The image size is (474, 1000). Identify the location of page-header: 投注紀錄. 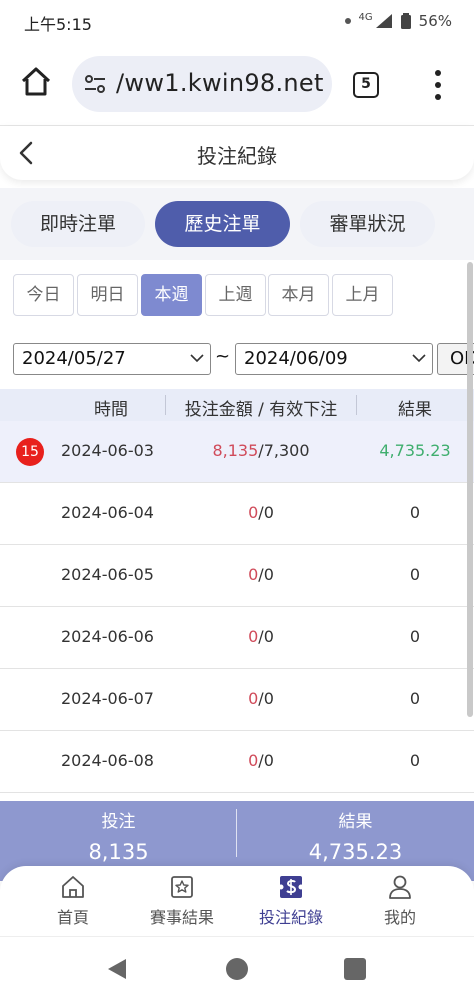
(237, 153).